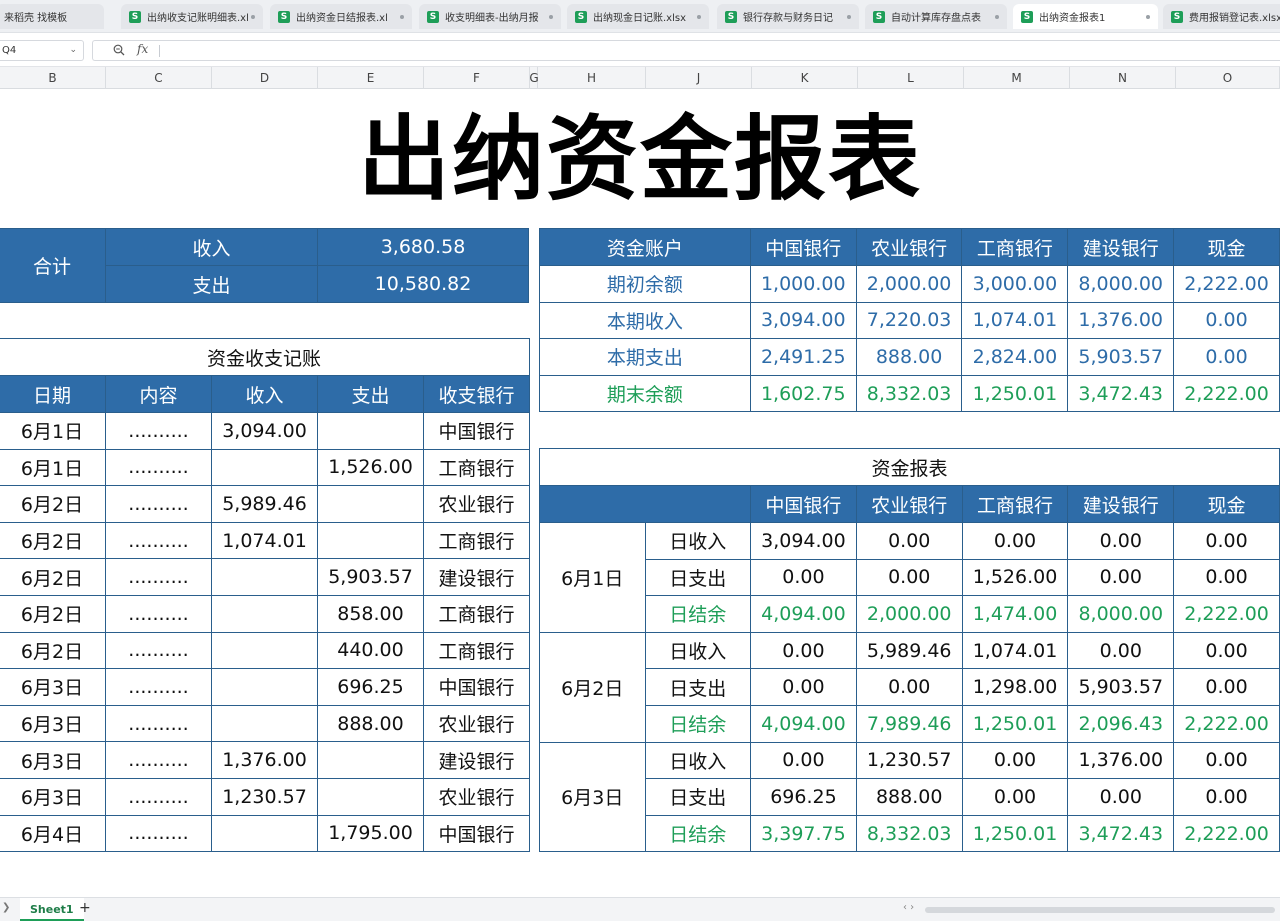 Image resolution: width=1280 pixels, height=921 pixels. Describe the element at coordinates (1121, 723) in the screenshot. I see `table-cell: 2,096.43` at that location.